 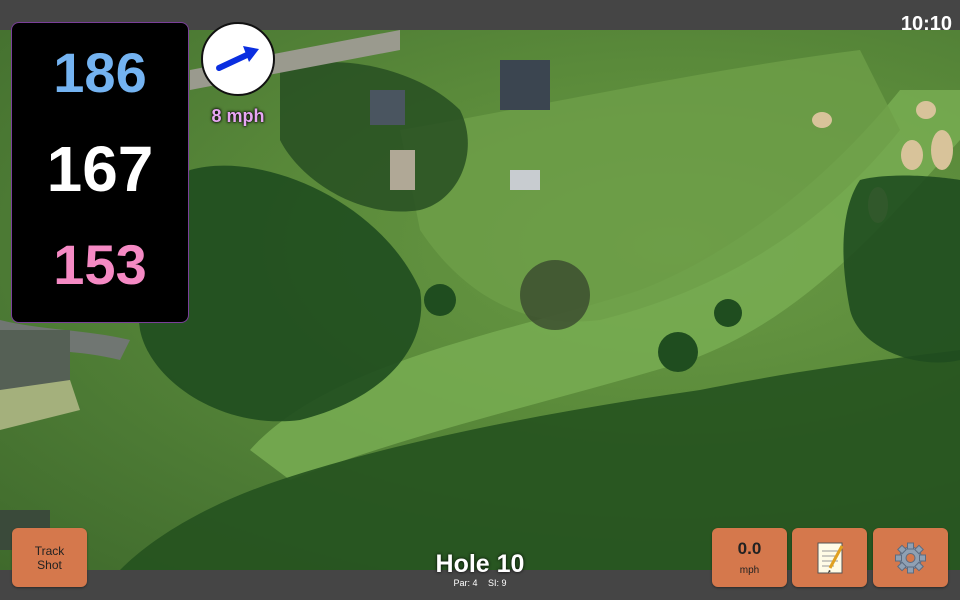 I want to click on distance-panel: 186 167 153, so click(x=100, y=172).